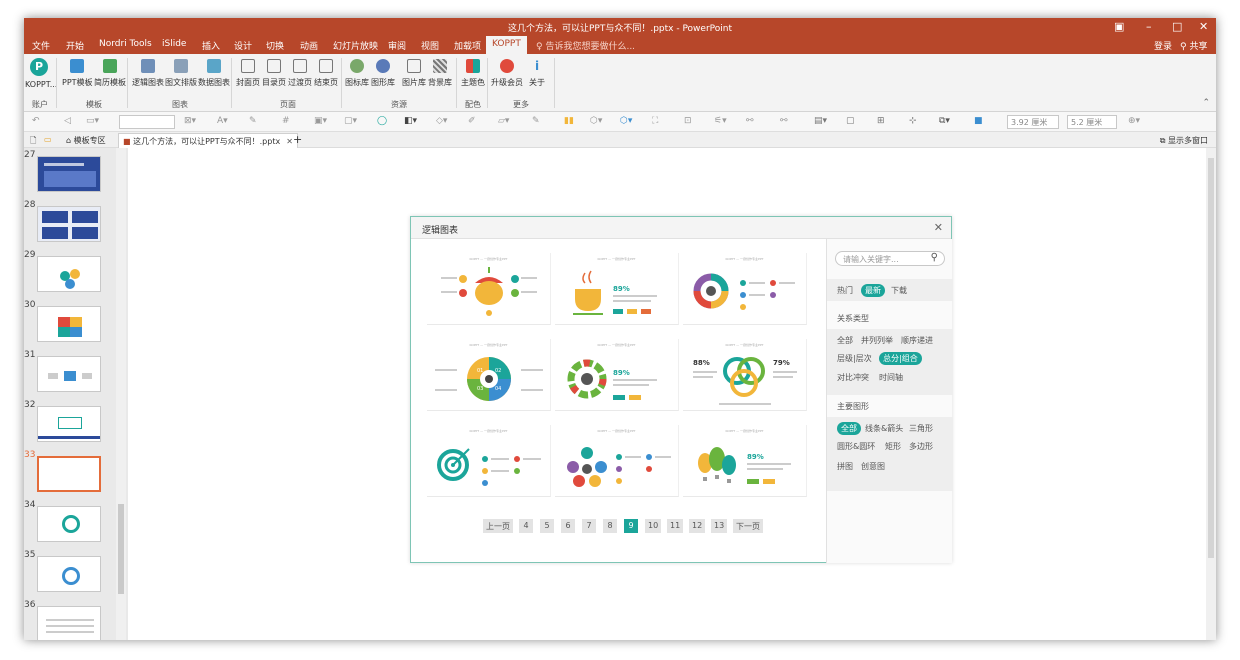 This screenshot has width=1240, height=660. I want to click on resume-template-button: 简历模板, so click(110, 73).